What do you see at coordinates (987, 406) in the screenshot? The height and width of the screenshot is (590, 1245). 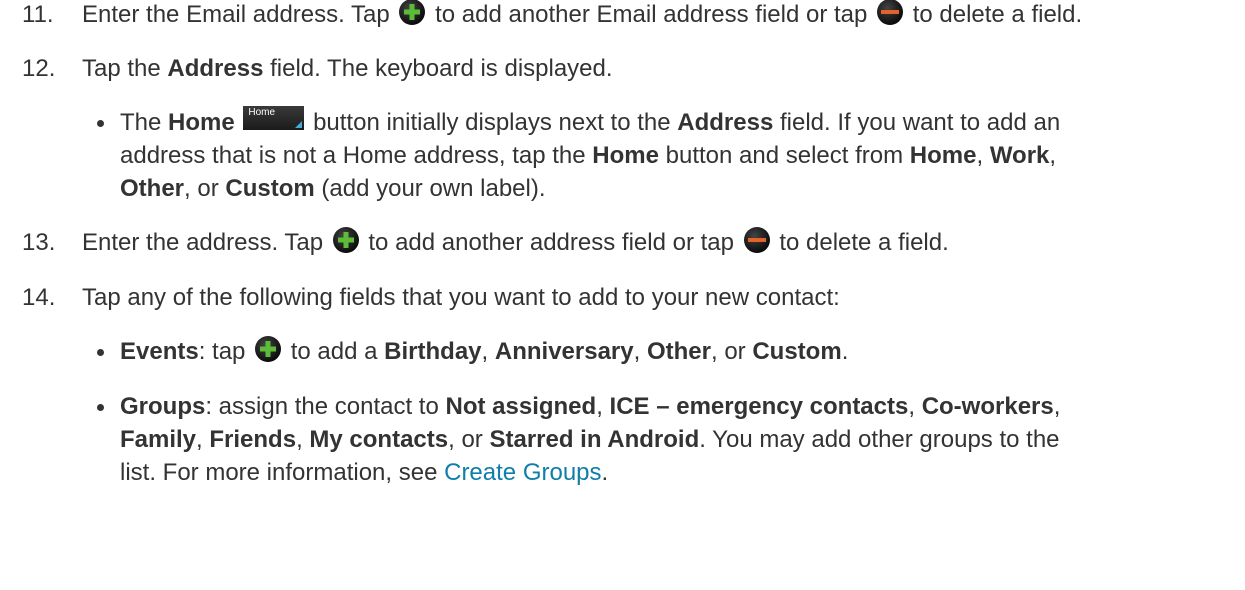 I see `bold-term: Co-workers` at bounding box center [987, 406].